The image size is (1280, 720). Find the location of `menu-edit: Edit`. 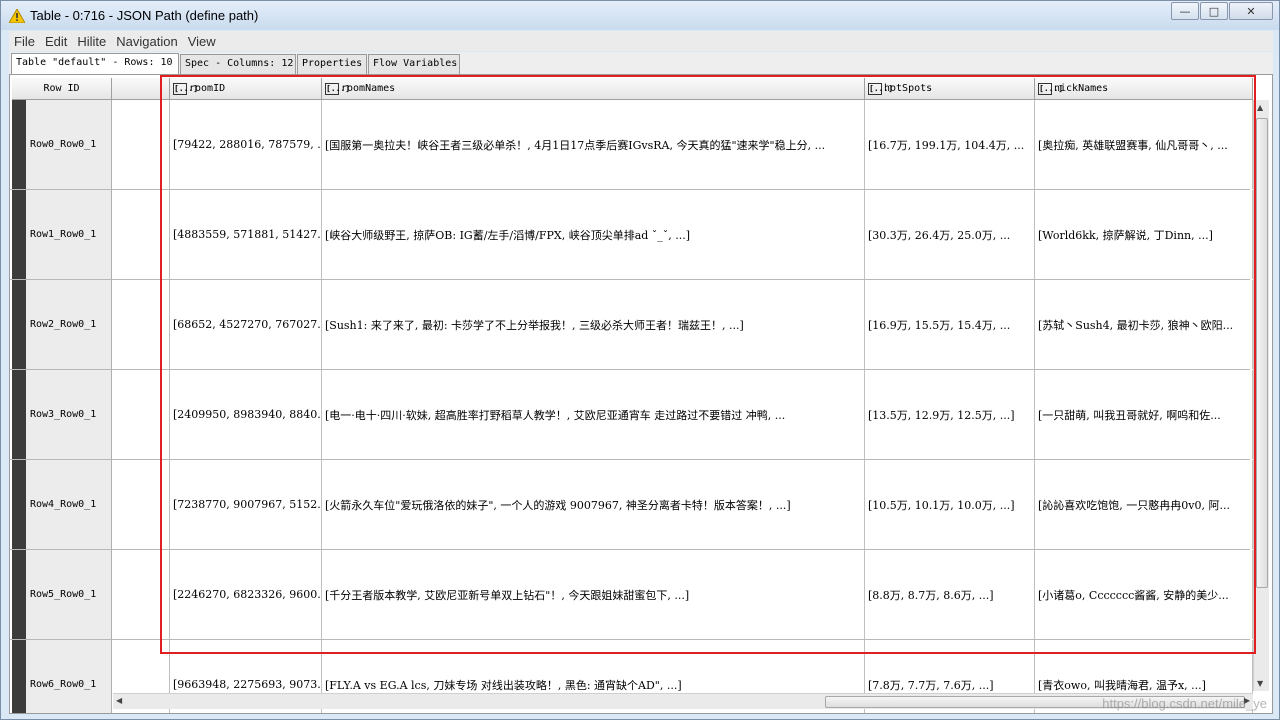

menu-edit: Edit is located at coordinates (56, 41).